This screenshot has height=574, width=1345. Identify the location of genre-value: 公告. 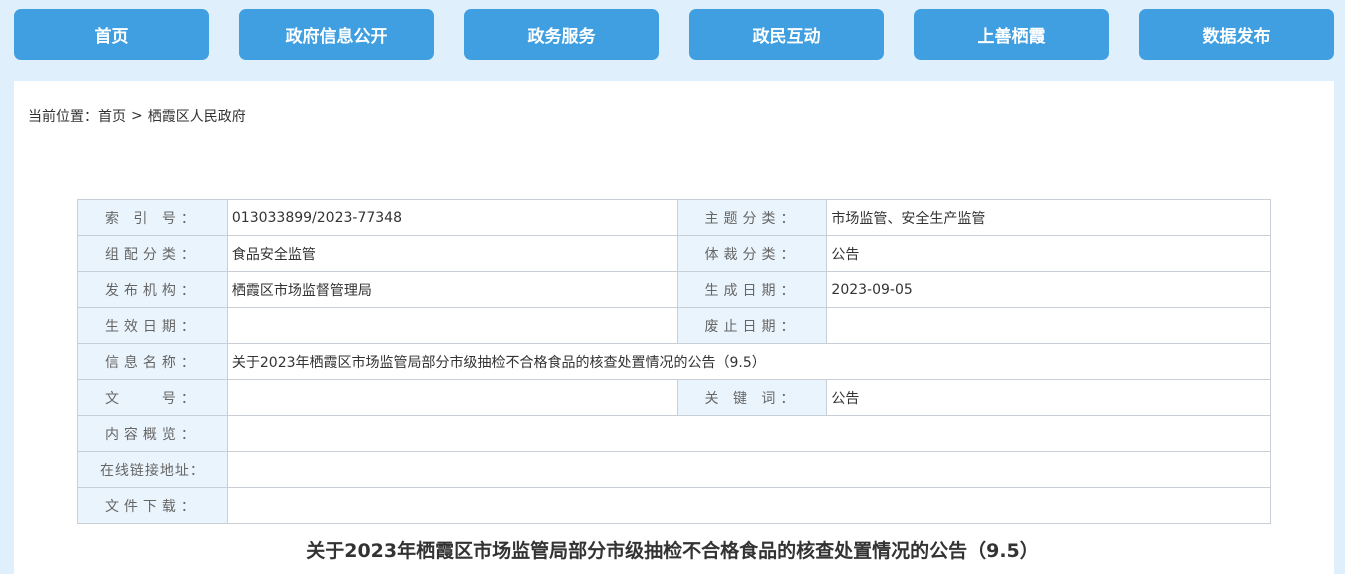
(1048, 253).